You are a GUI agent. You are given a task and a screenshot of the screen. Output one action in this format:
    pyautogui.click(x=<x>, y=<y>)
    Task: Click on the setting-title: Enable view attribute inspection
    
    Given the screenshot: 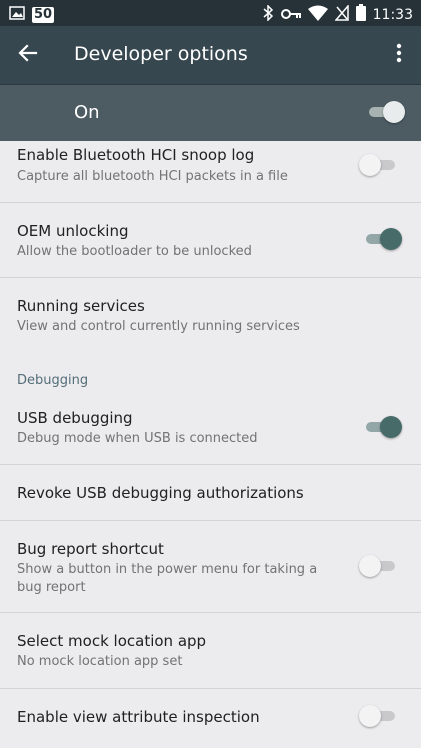 What is the action you would take?
    pyautogui.click(x=138, y=717)
    